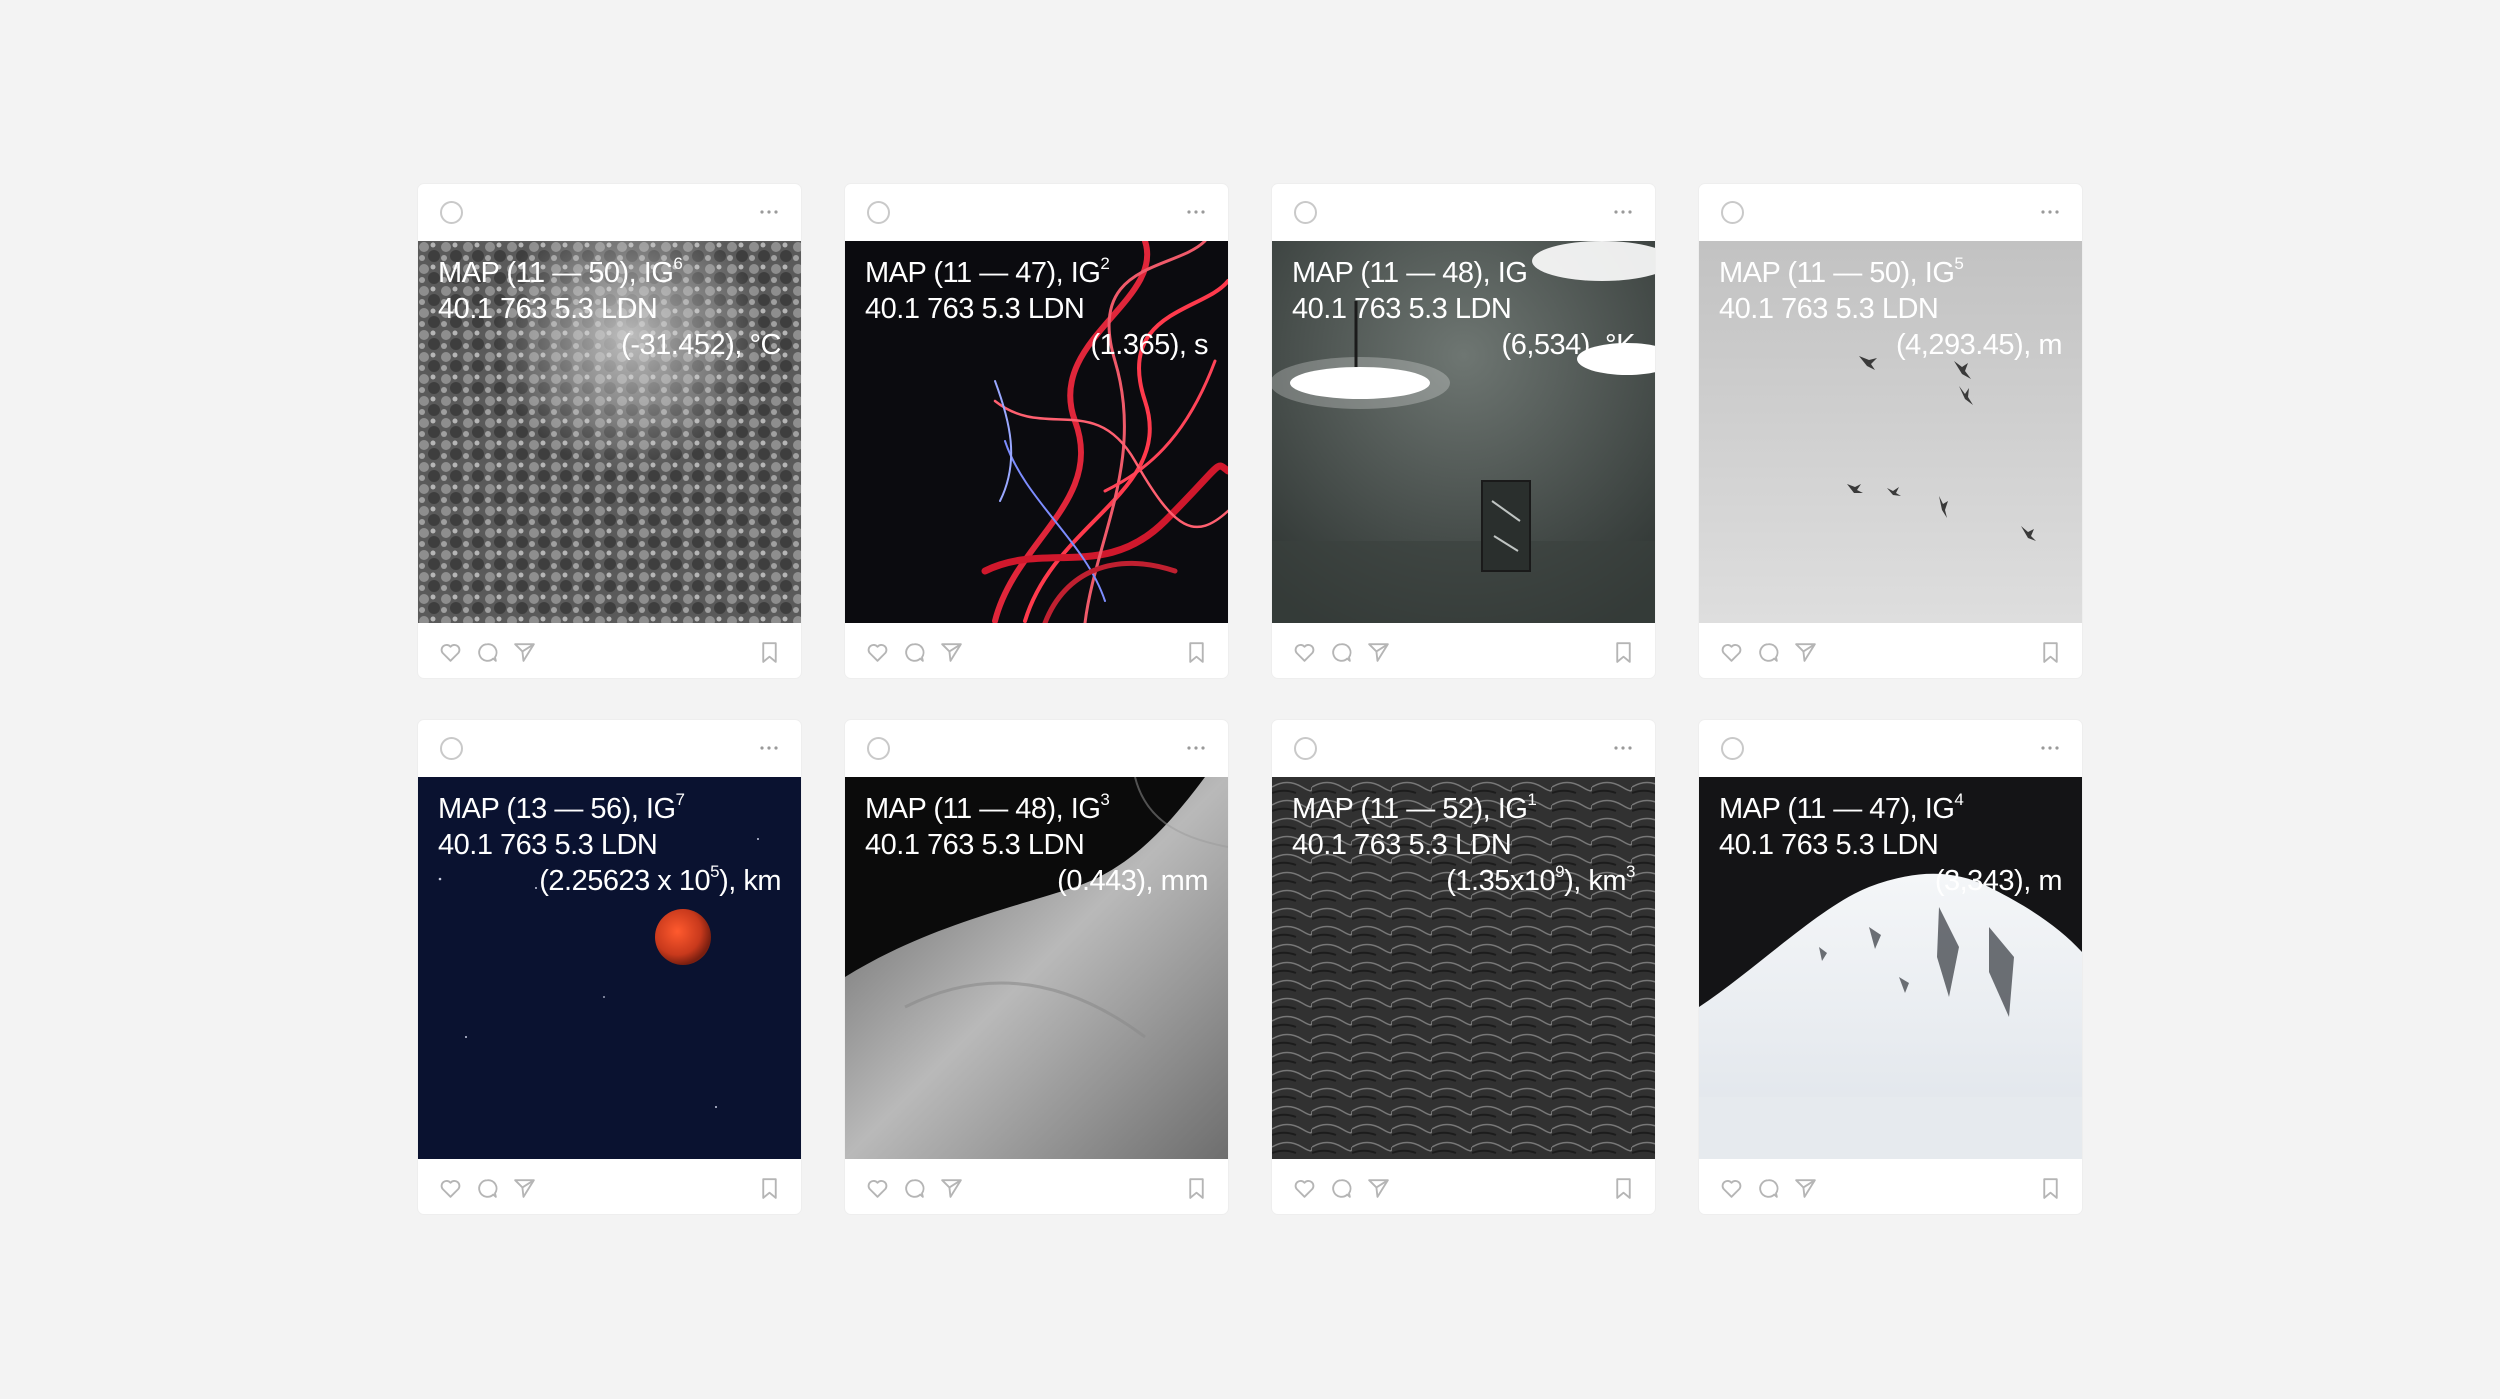 The width and height of the screenshot is (2500, 1399). What do you see at coordinates (625, 881) in the screenshot?
I see `measure-pre: (2.25623 x 10` at bounding box center [625, 881].